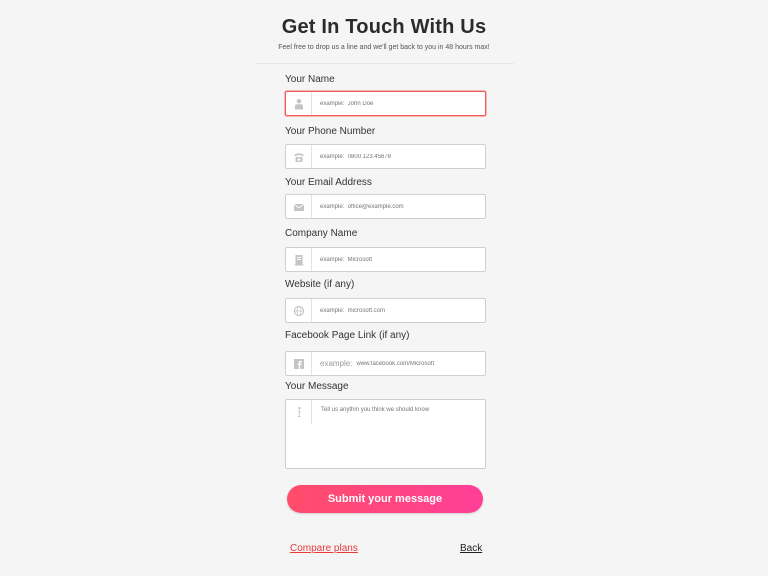 The image size is (768, 576). What do you see at coordinates (299, 156) in the screenshot?
I see `telephone-icon` at bounding box center [299, 156].